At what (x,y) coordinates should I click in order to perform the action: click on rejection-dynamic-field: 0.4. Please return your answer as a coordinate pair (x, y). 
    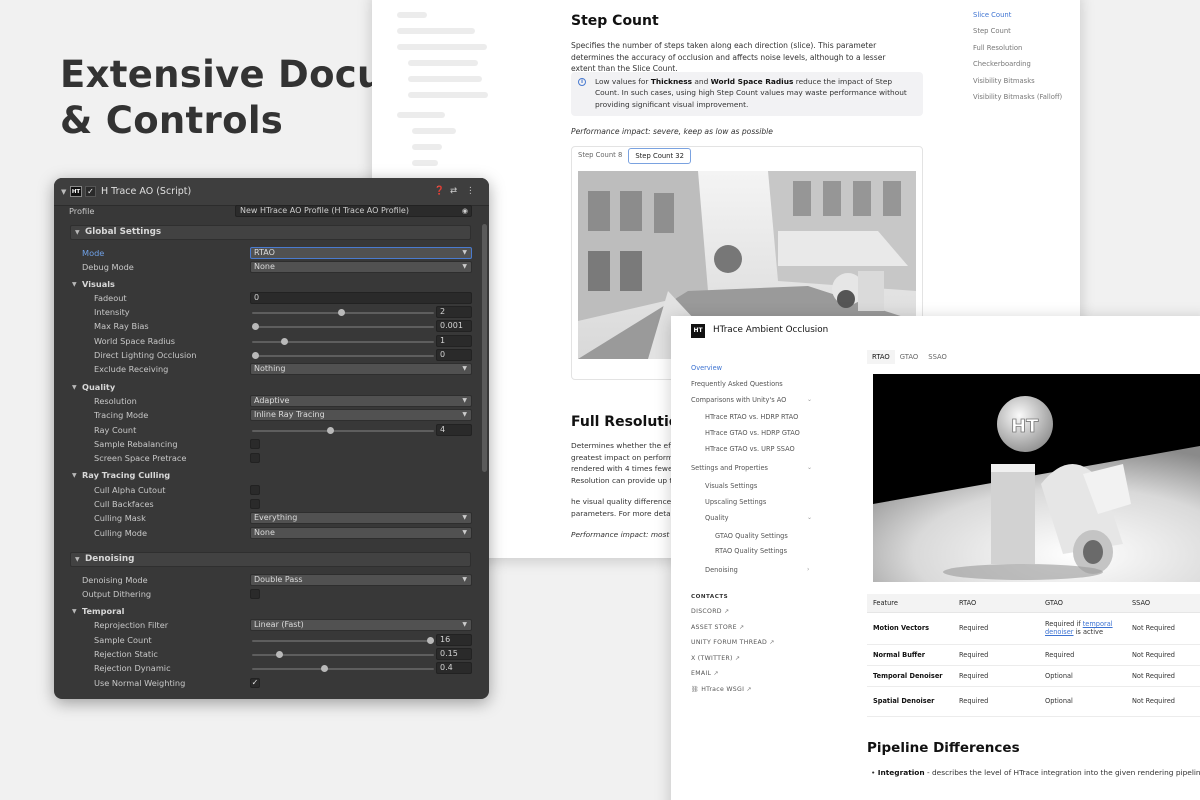
    Looking at the image, I should click on (454, 668).